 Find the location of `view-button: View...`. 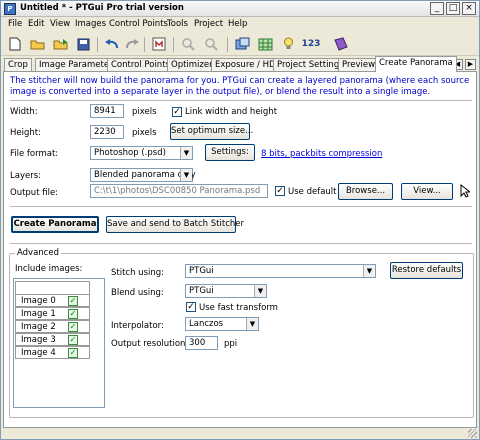

view-button: View... is located at coordinates (427, 191).